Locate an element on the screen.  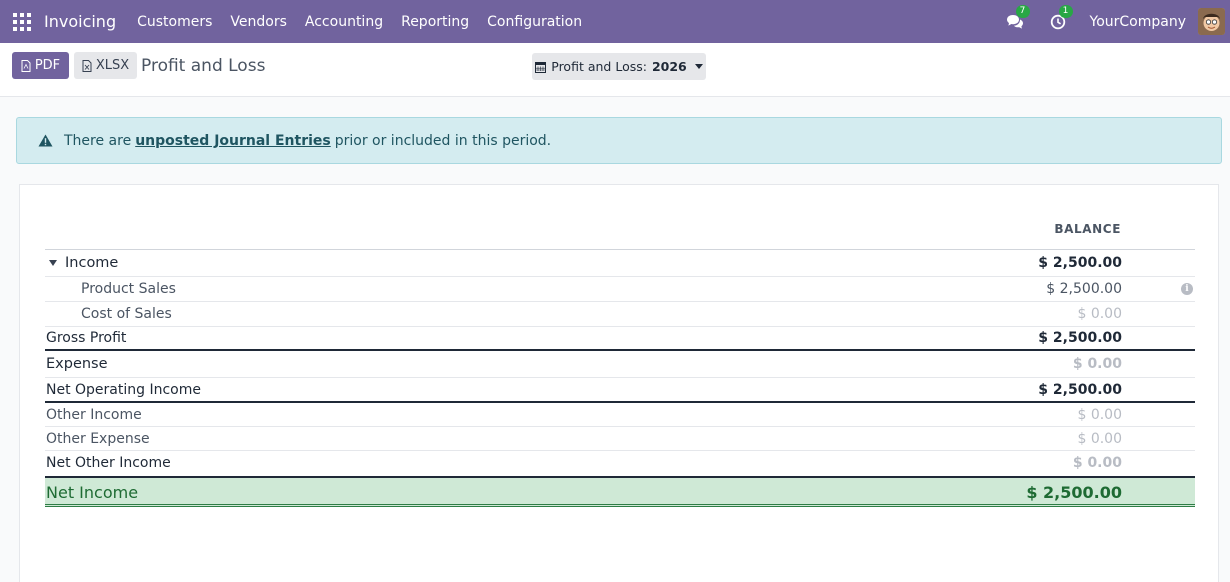
net-income-label: Net Income is located at coordinates (92, 492).